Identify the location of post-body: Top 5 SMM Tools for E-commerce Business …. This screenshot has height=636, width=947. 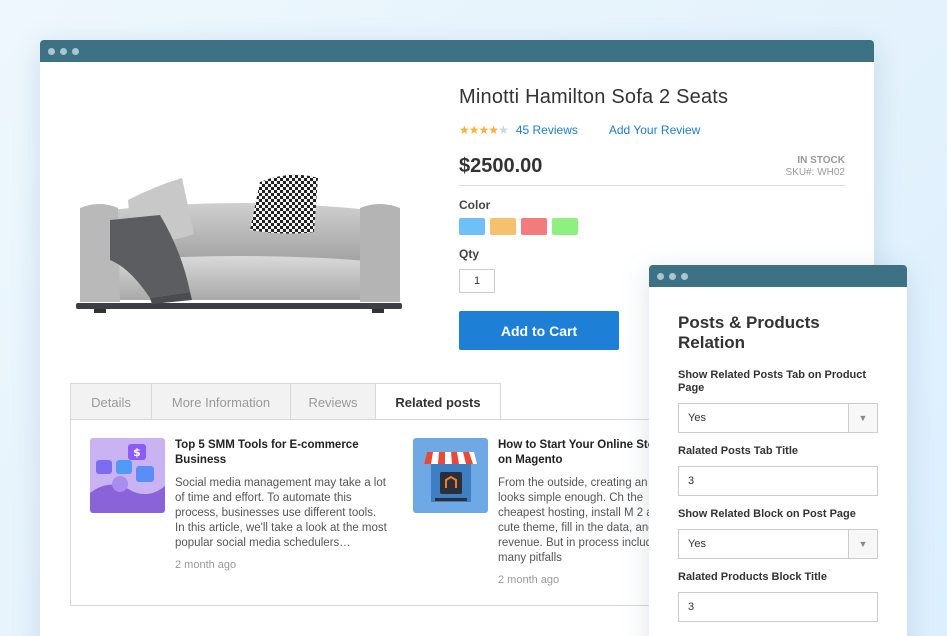
(281, 504).